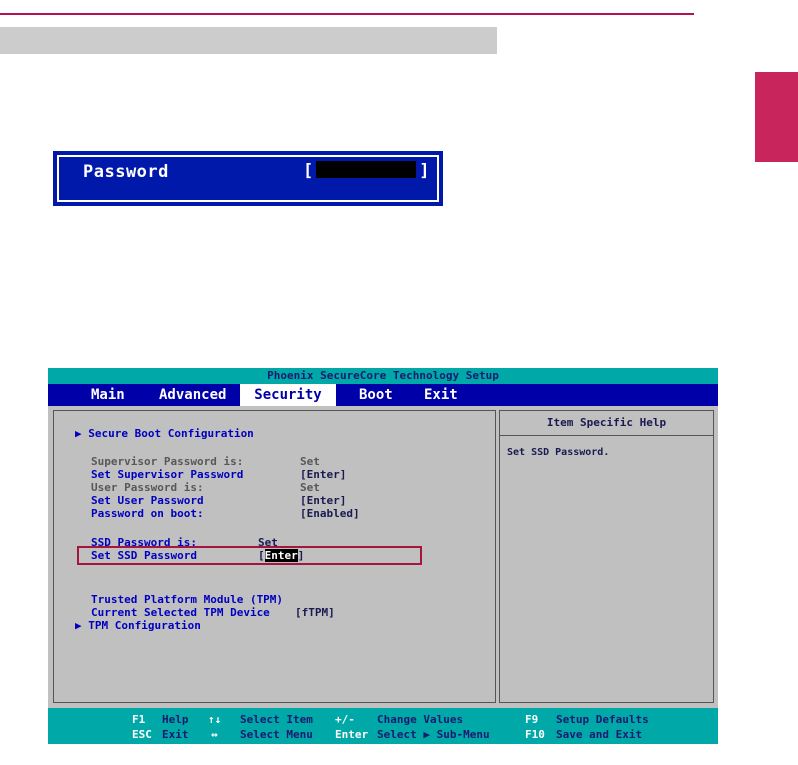  Describe the element at coordinates (288, 395) in the screenshot. I see `menu-security: Security` at that location.